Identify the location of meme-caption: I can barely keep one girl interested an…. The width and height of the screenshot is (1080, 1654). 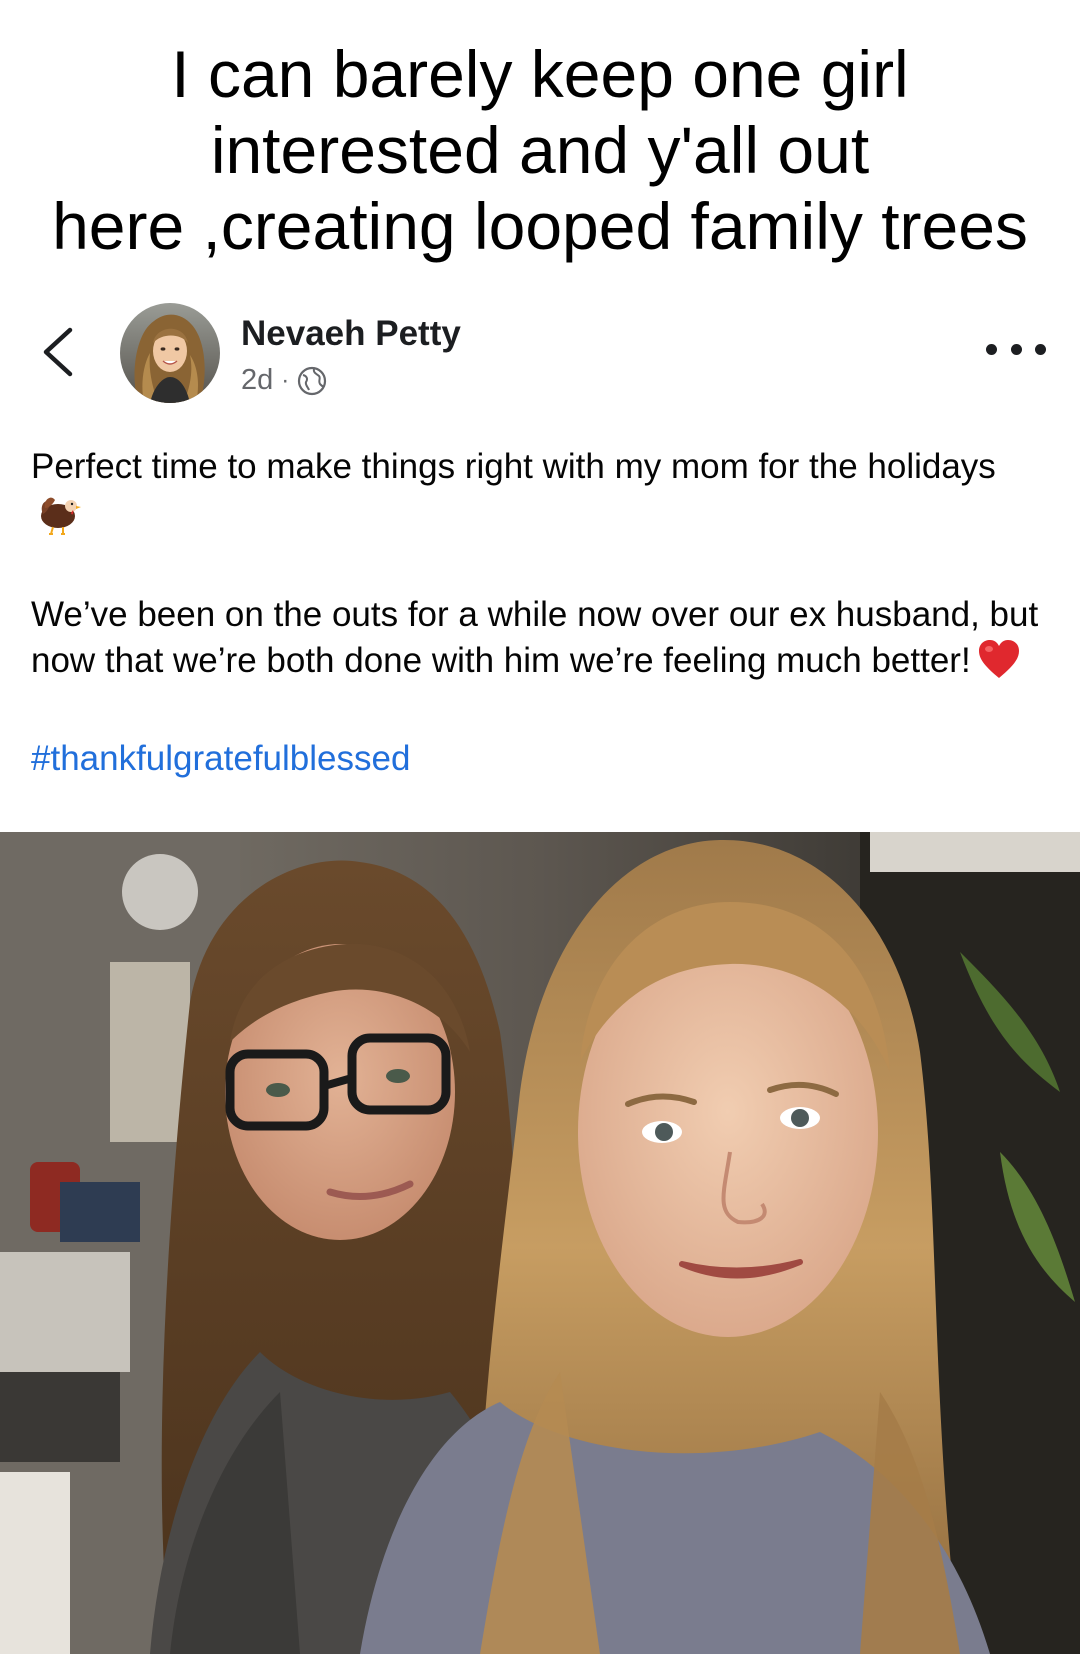
(540, 150).